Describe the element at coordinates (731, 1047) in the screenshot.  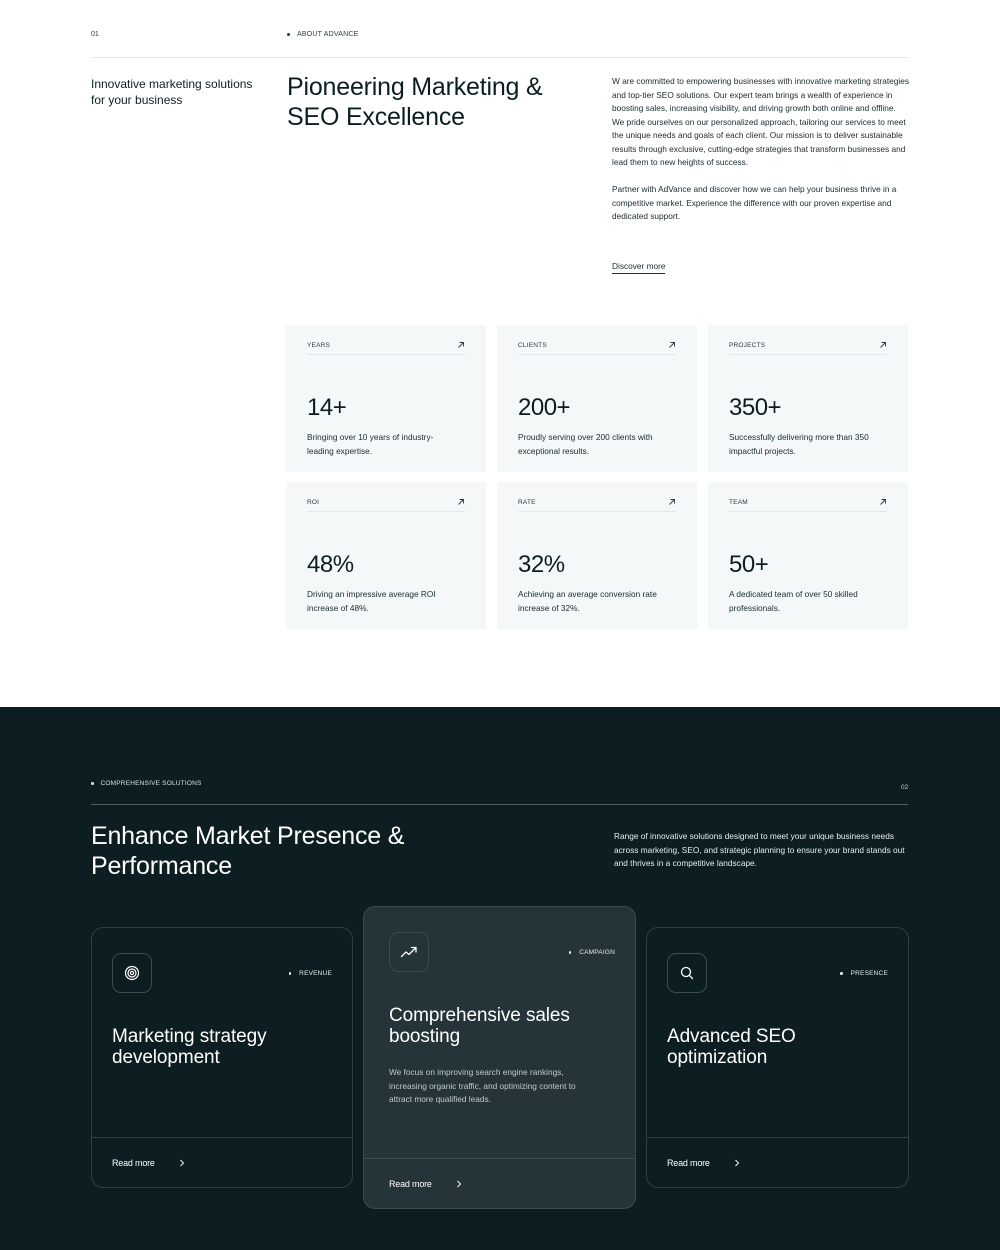
I see `card-title: Advanced SEO optimization` at that location.